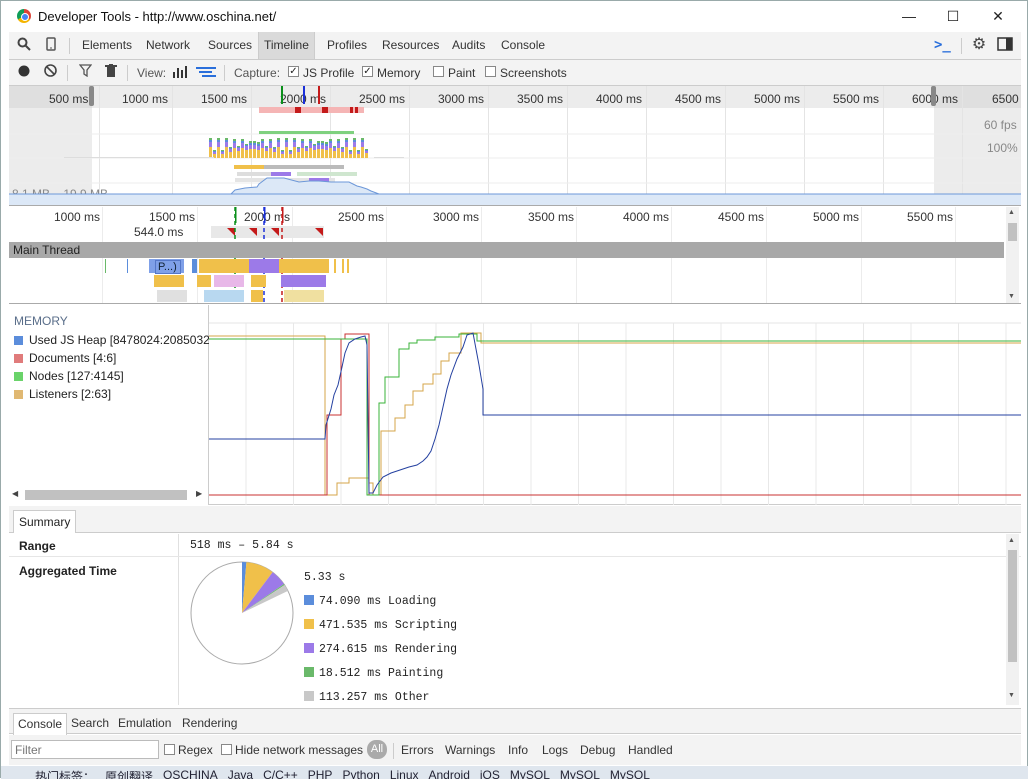 The width and height of the screenshot is (1028, 779). I want to click on flame-scrollbar: ▲ ▼, so click(1012, 255).